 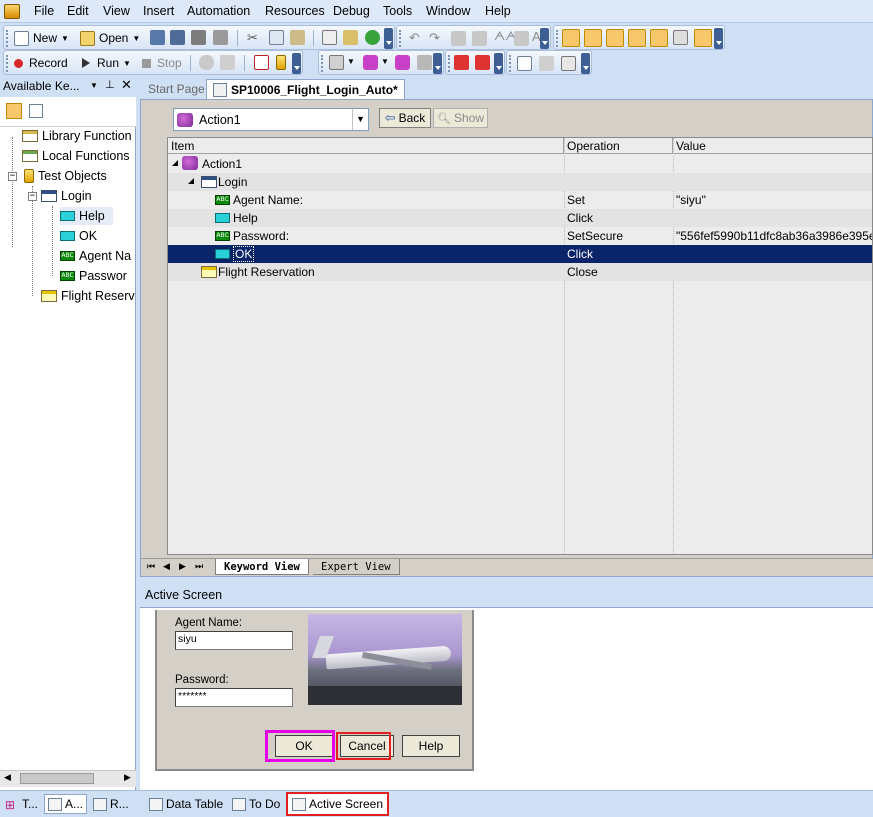 I want to click on step-into-icon, so click(x=461, y=62).